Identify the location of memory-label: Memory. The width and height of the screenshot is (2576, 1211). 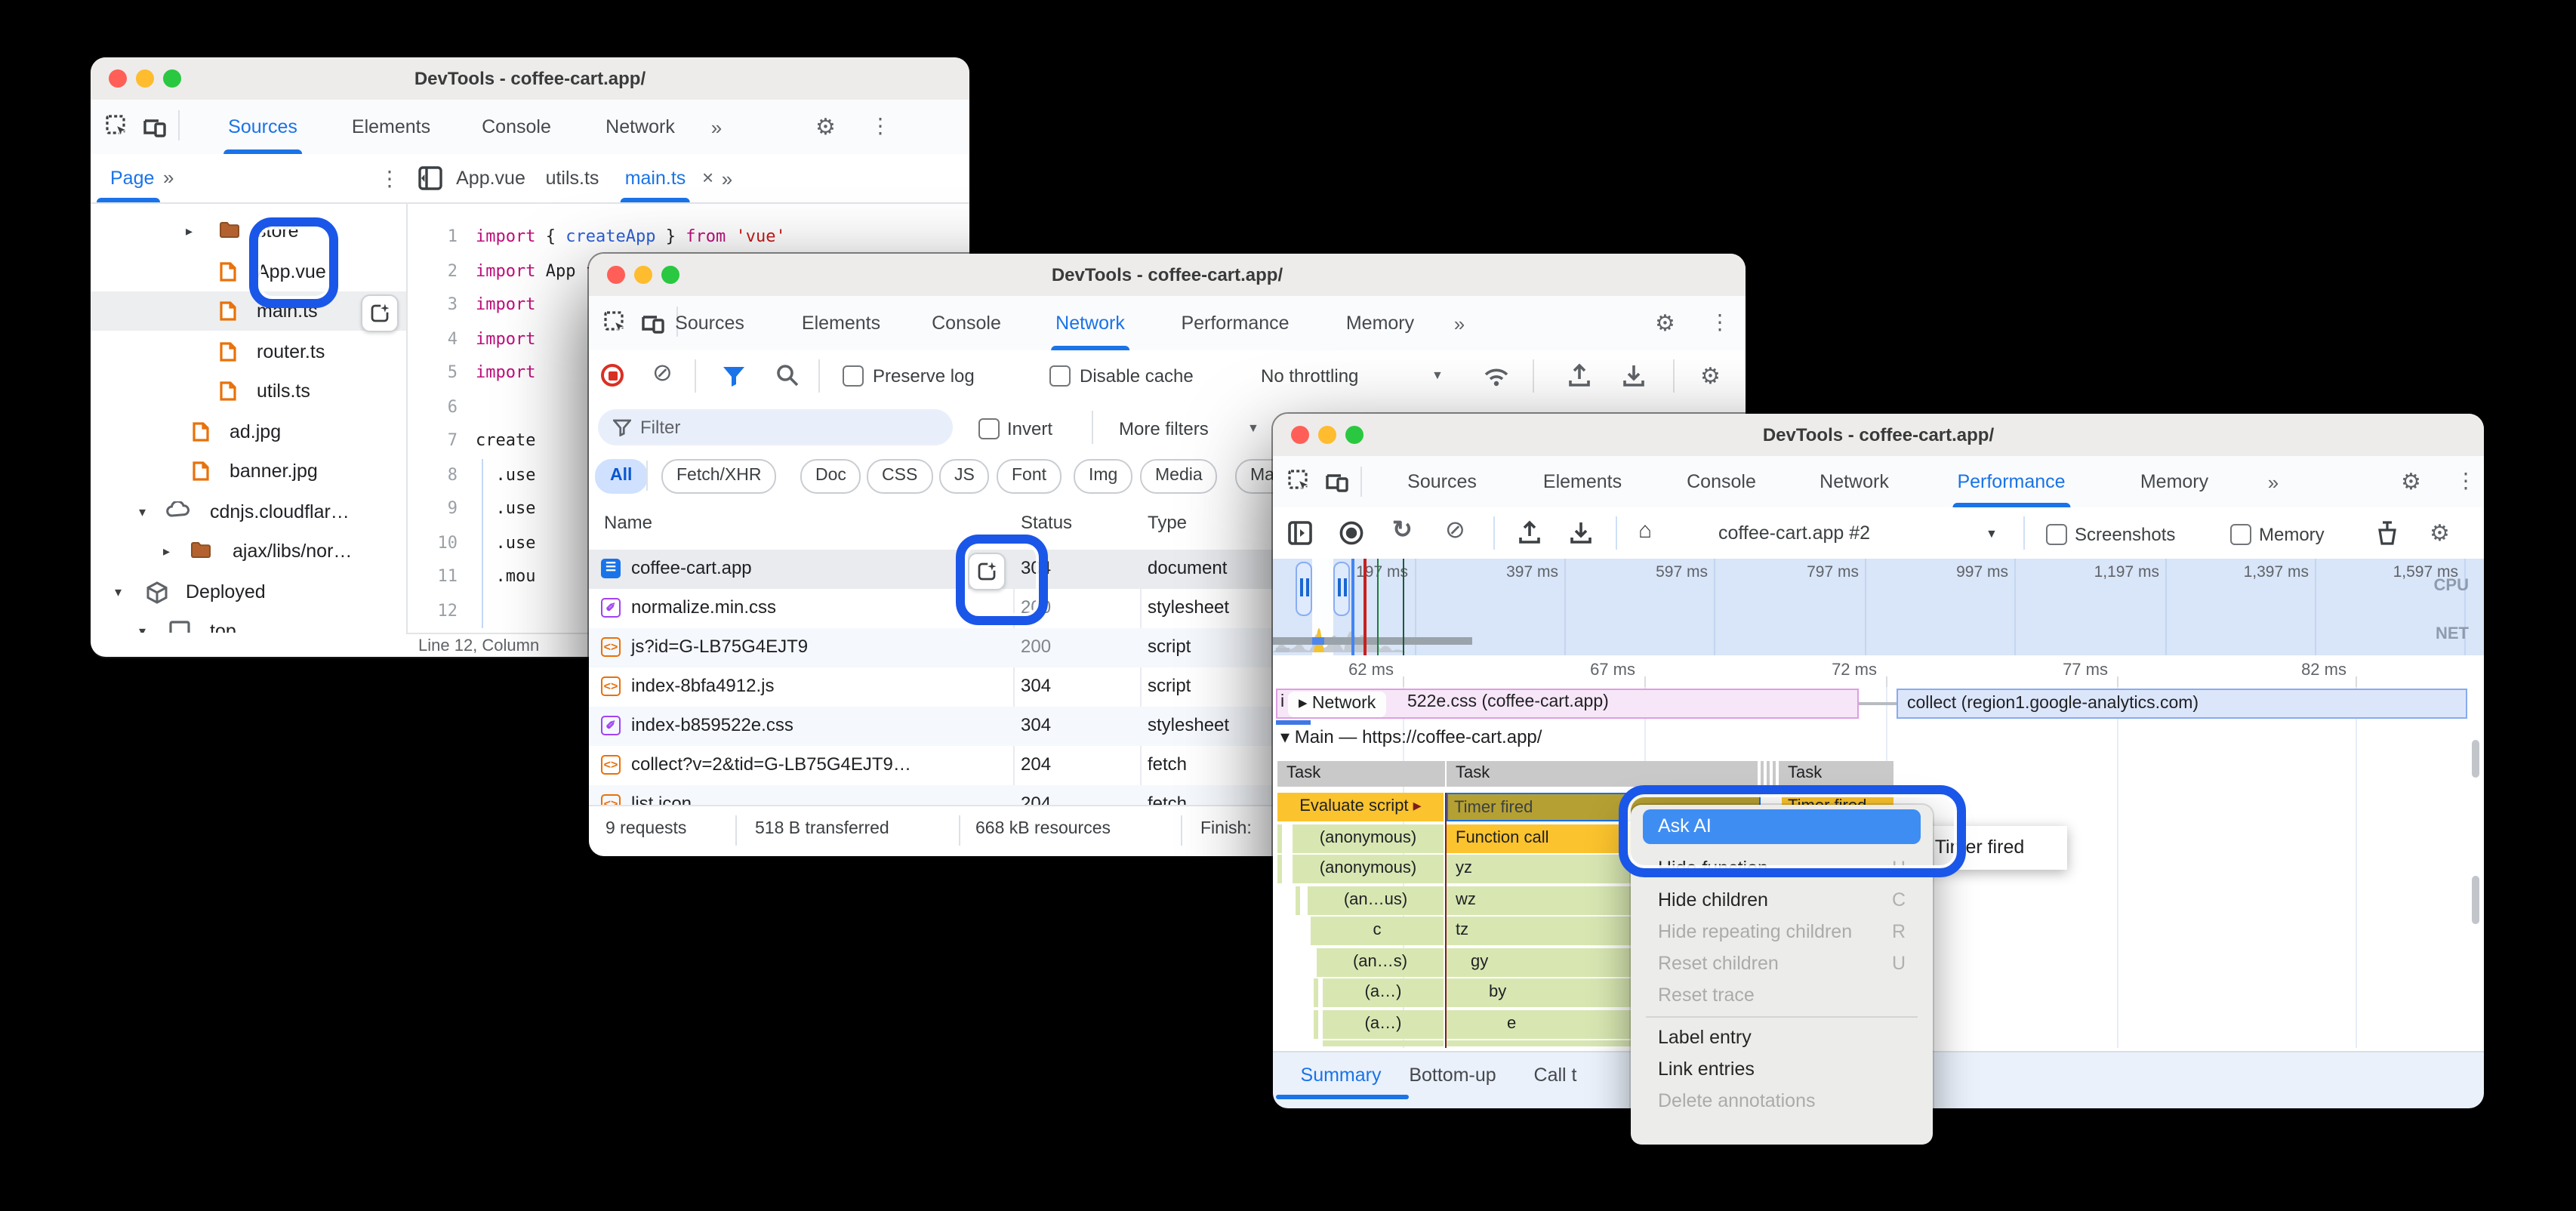
(2292, 534).